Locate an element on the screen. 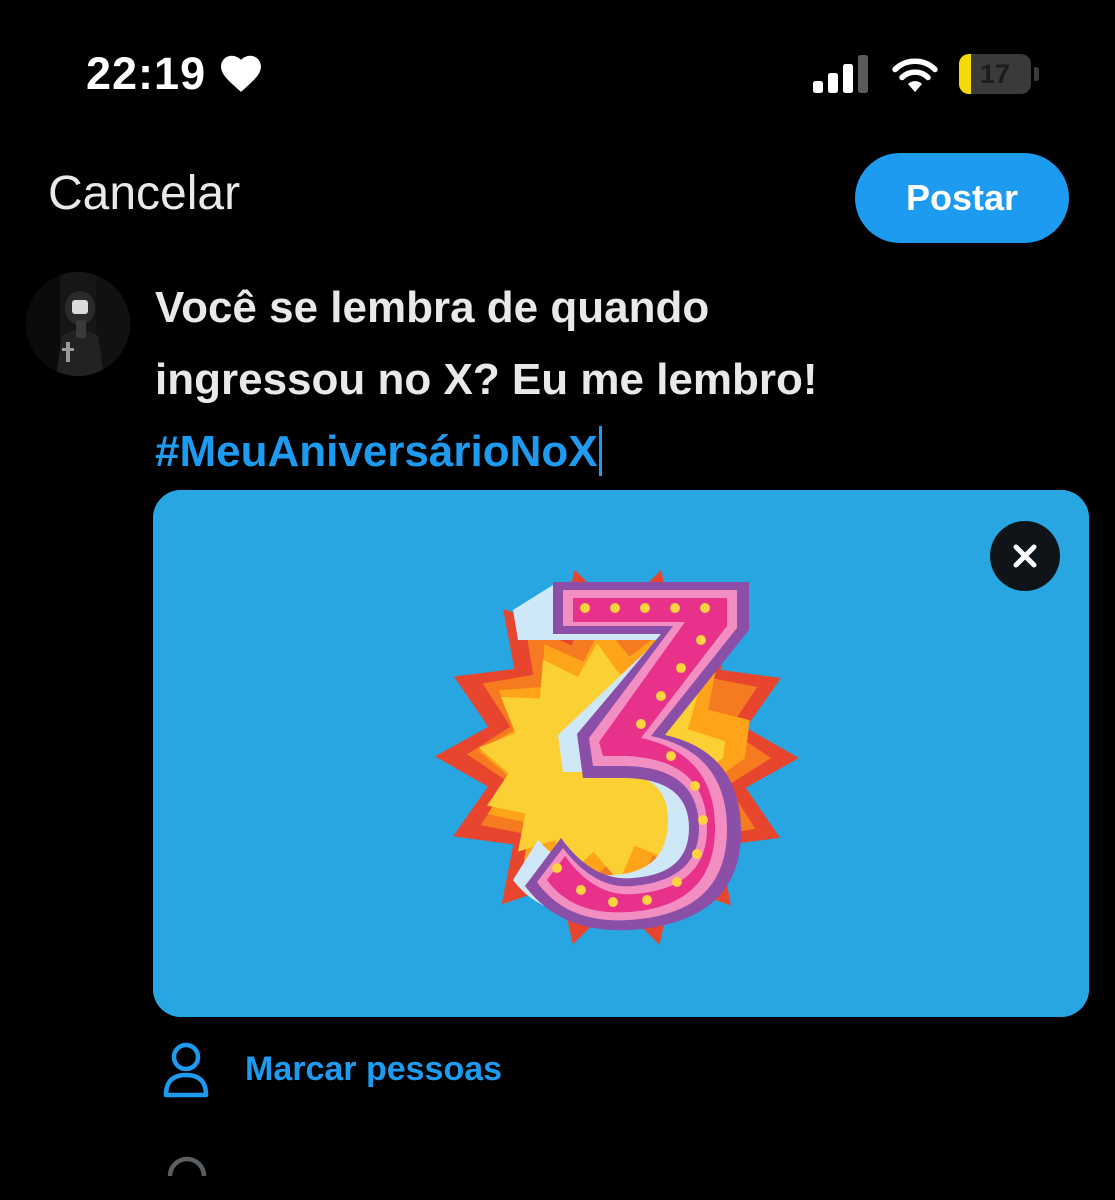 The image size is (1115, 1200). battery-fill is located at coordinates (965, 74).